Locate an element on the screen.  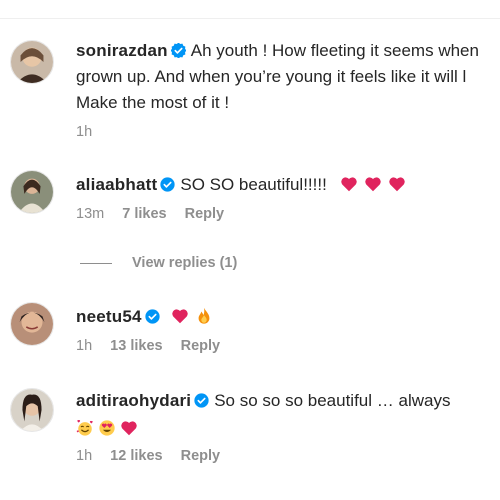
username: aditiraohydari is located at coordinates (133, 400).